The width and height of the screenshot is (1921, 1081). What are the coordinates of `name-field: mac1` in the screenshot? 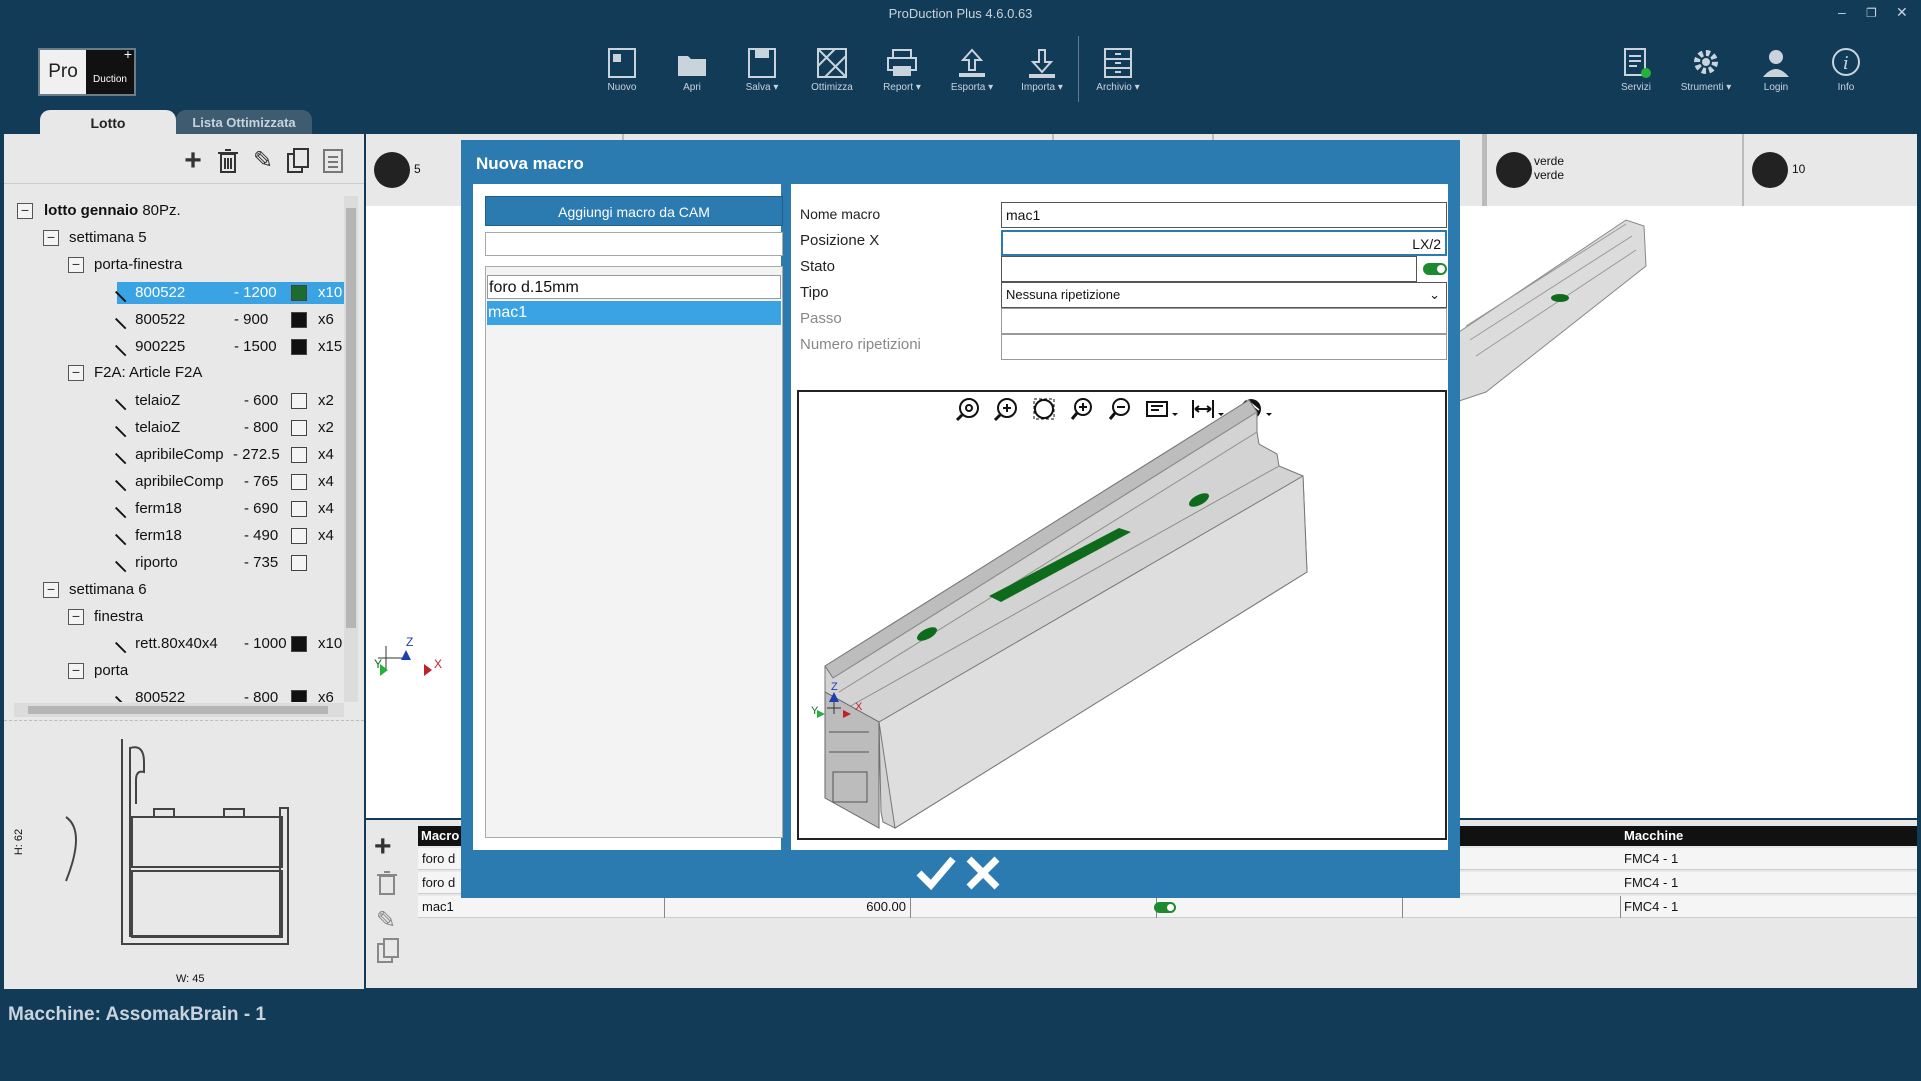 It's located at (1224, 215).